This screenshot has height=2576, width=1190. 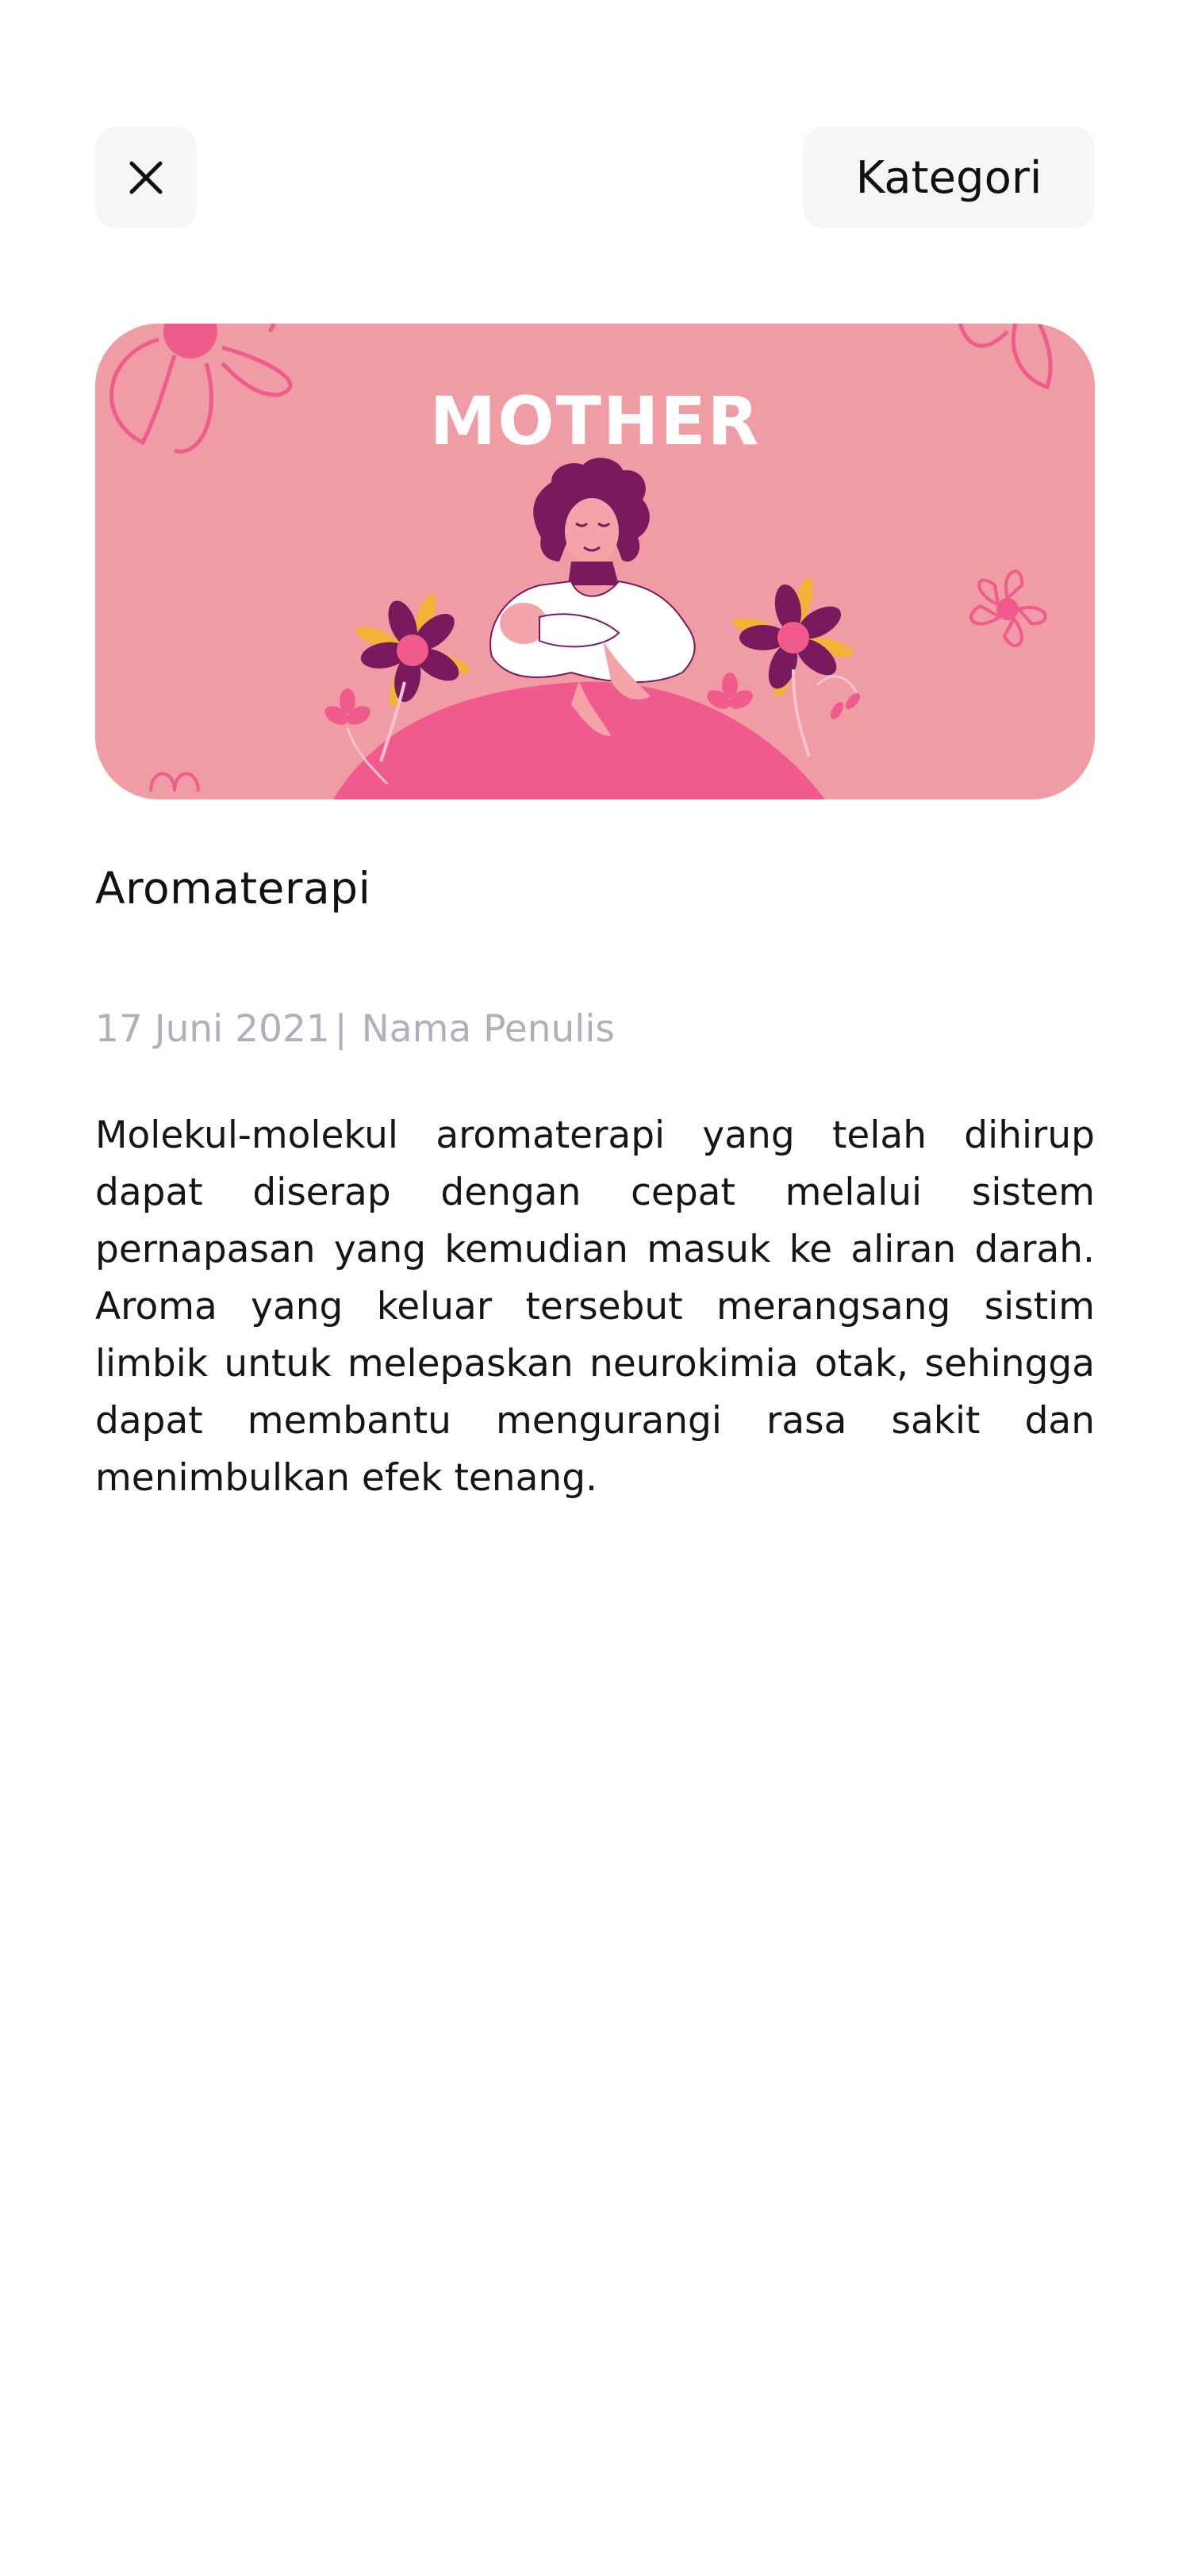 I want to click on close-icon, so click(x=146, y=178).